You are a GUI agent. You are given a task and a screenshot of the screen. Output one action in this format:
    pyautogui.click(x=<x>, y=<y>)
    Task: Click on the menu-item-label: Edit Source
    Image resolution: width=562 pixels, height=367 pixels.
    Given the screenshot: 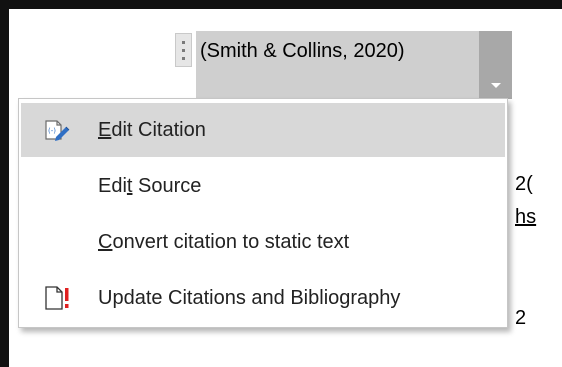 What is the action you would take?
    pyautogui.click(x=150, y=186)
    